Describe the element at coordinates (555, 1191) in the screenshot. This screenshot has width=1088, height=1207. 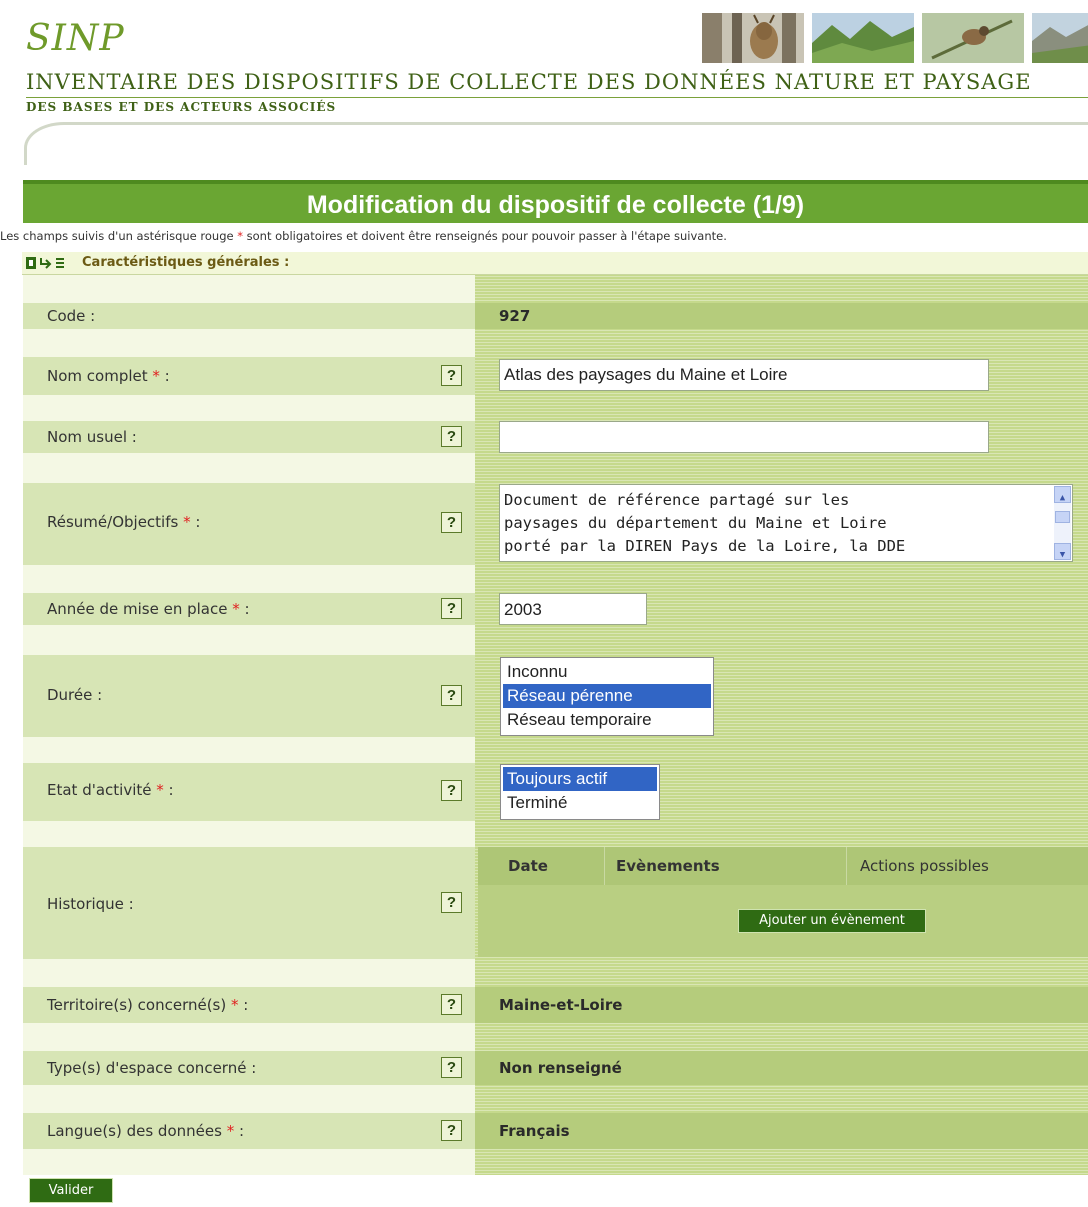
I see `form-footer` at that location.